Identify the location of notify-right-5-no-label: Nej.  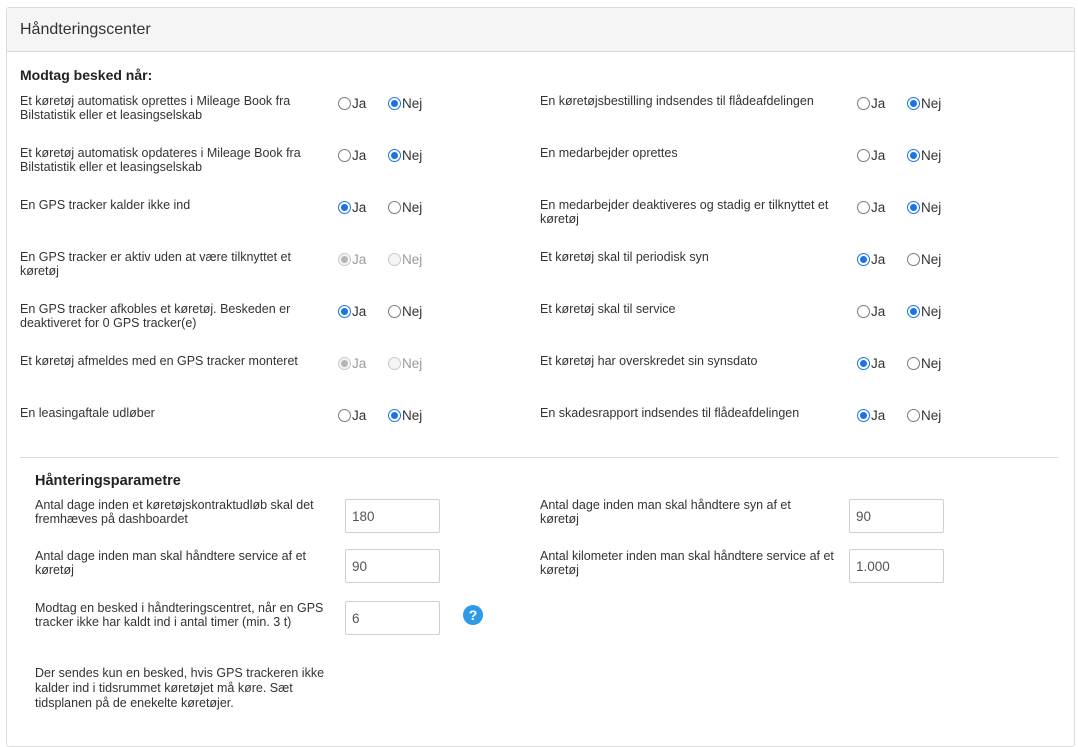
(931, 363).